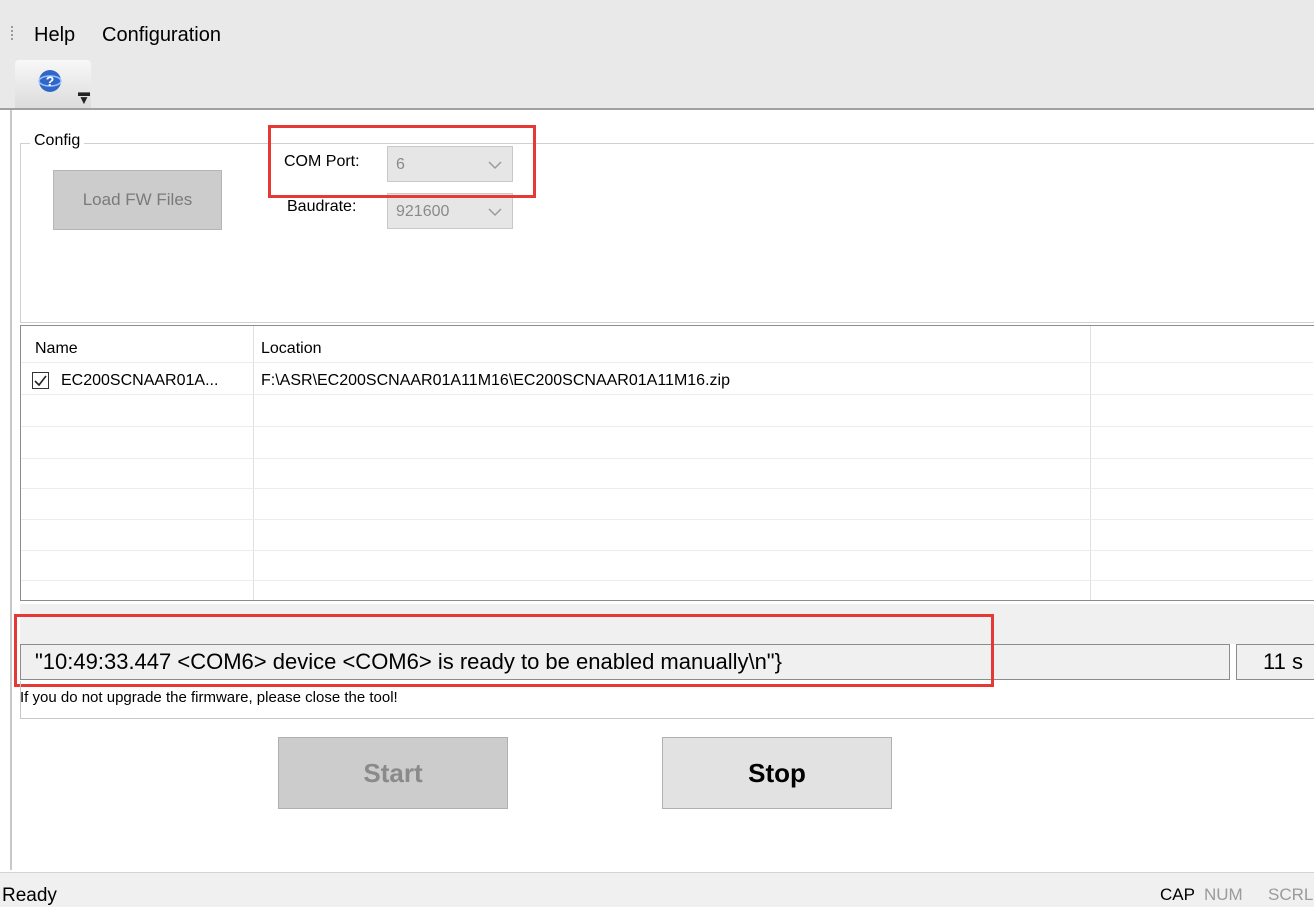  I want to click on help-globe-icon: ?, so click(50, 81).